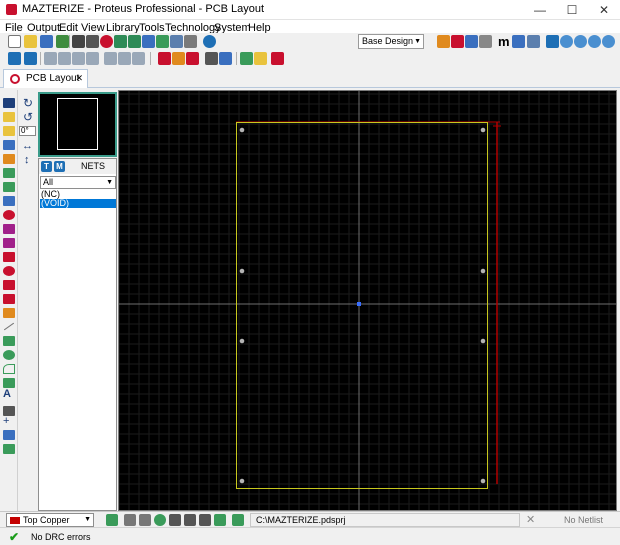 The height and width of the screenshot is (545, 620). I want to click on overview-window, so click(77, 124).